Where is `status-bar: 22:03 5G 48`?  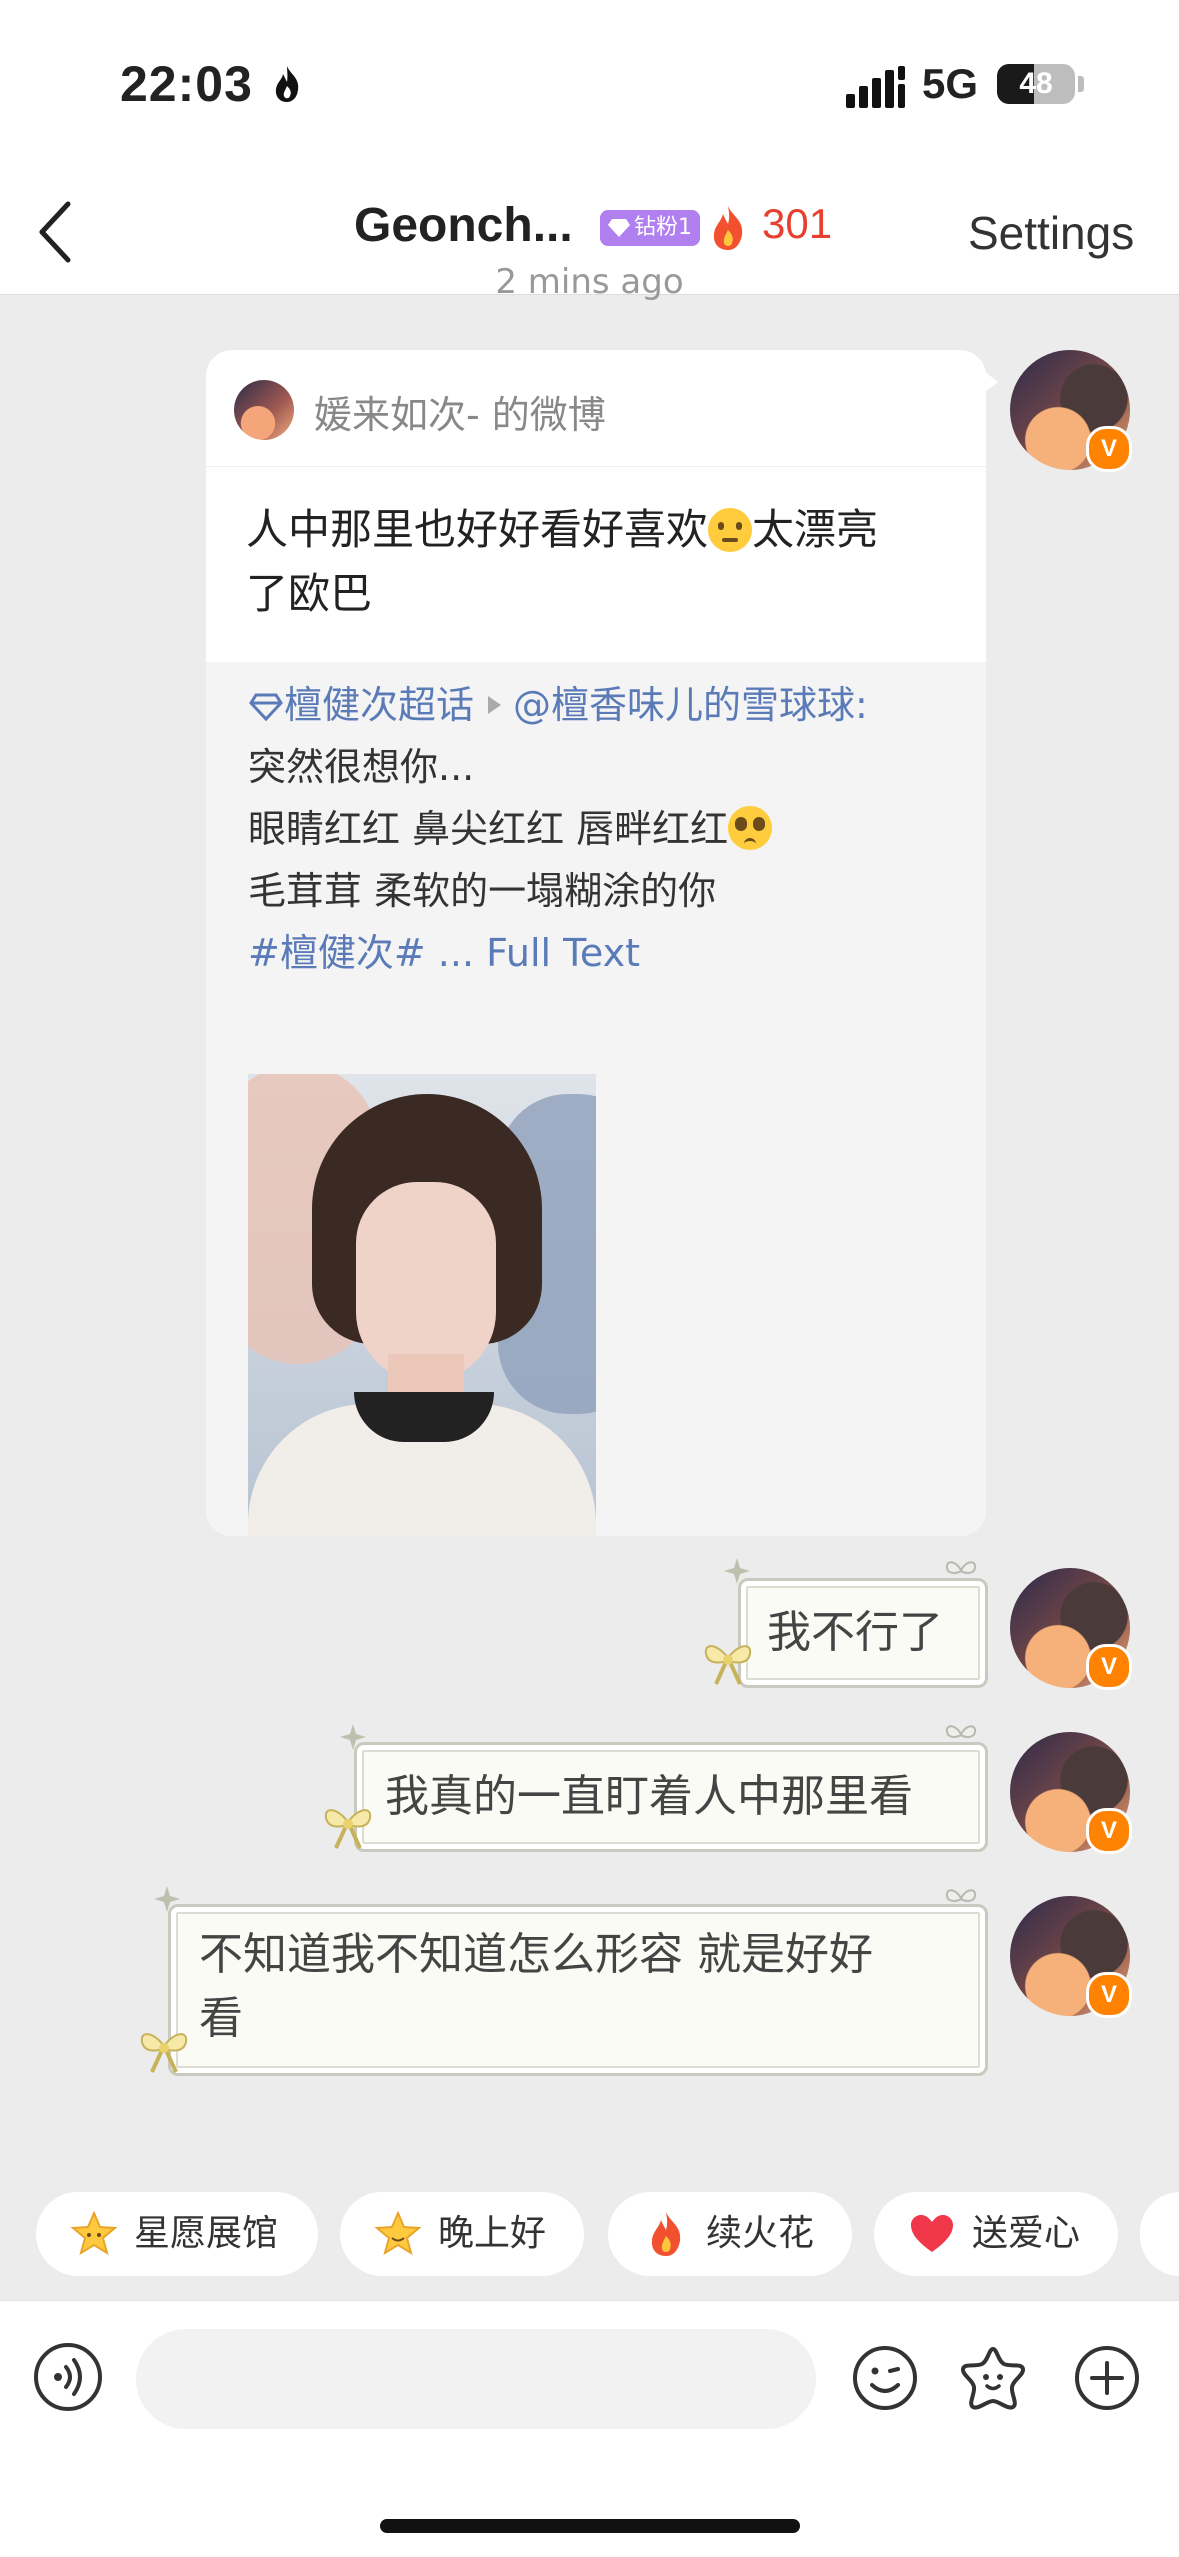 status-bar: 22:03 5G 48 is located at coordinates (589, 85).